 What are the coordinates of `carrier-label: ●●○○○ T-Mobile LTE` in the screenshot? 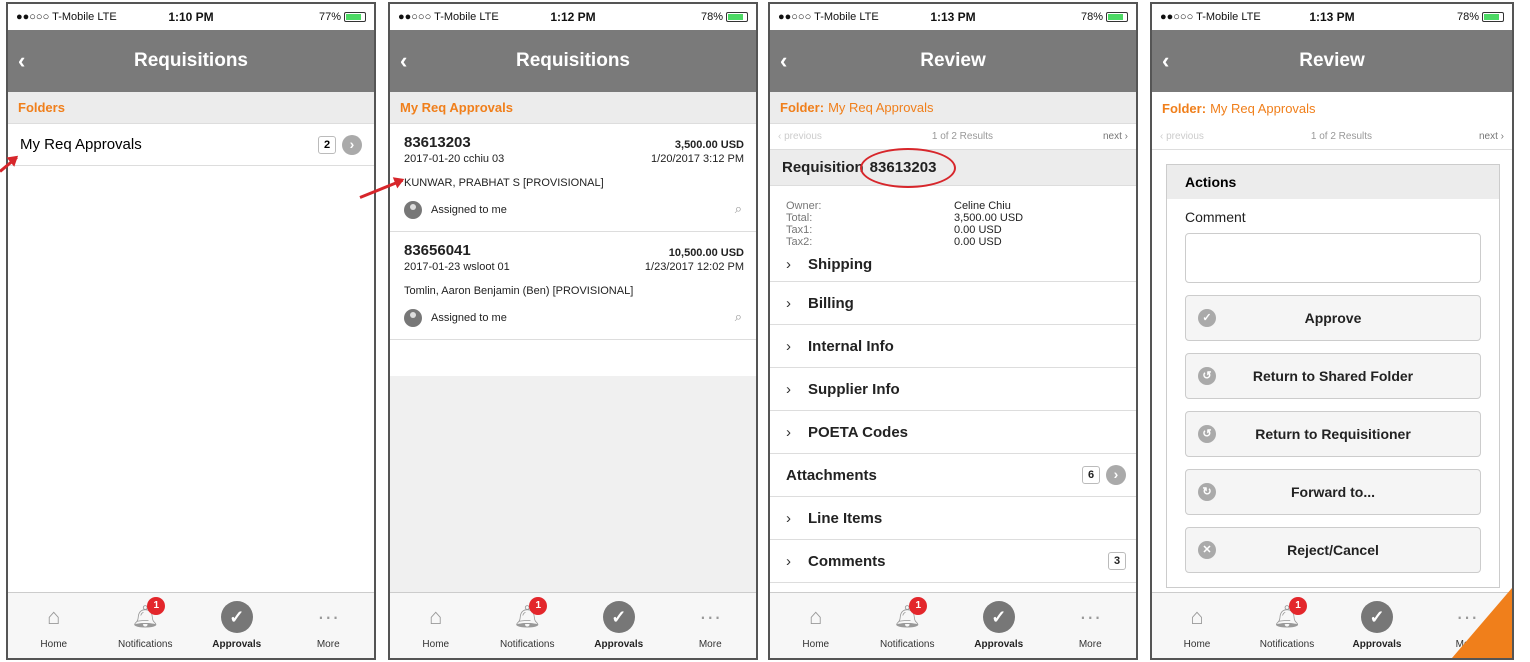 It's located at (448, 17).